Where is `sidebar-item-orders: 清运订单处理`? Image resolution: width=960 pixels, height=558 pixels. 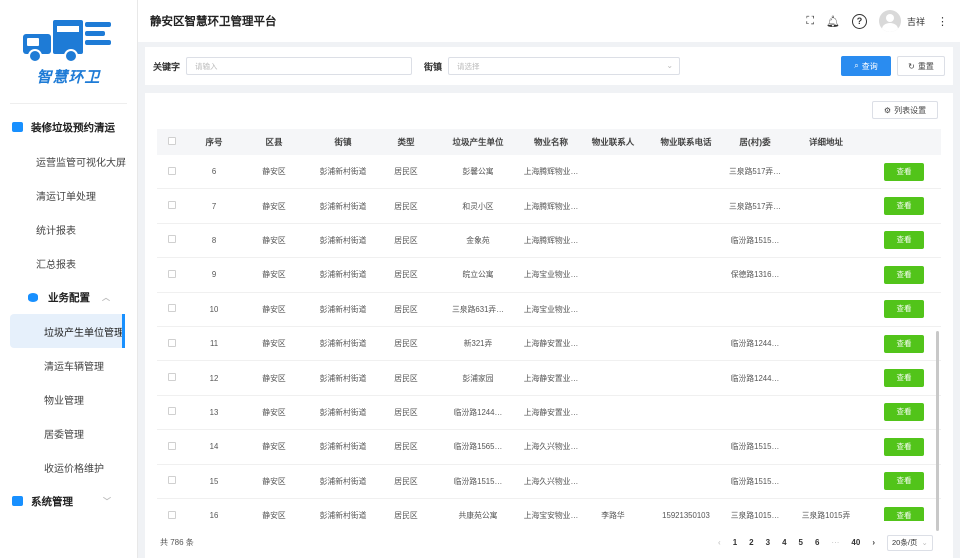 sidebar-item-orders: 清运订单处理 is located at coordinates (68, 195).